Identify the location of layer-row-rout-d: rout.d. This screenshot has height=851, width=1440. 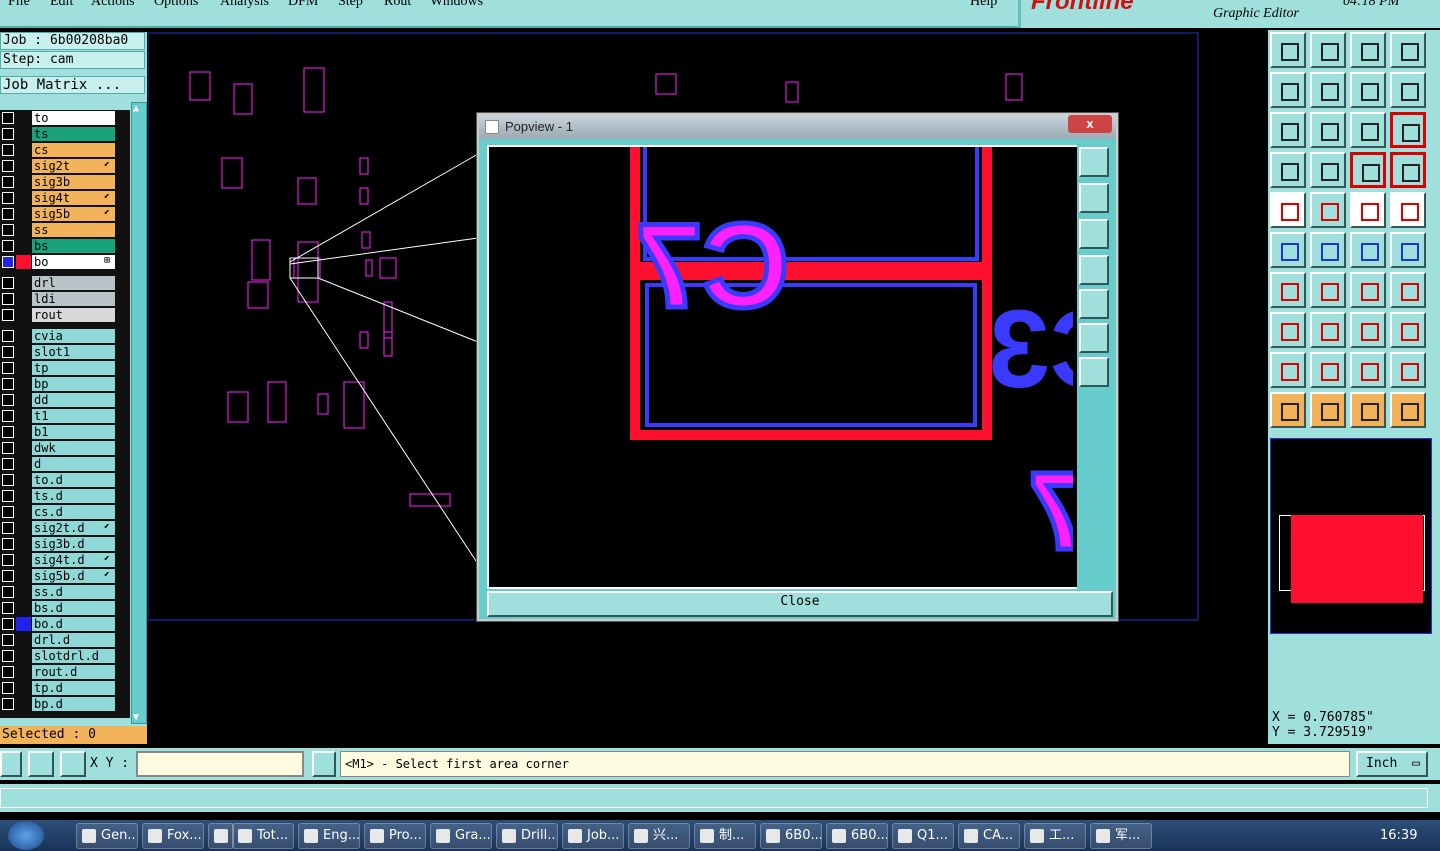
(65, 672).